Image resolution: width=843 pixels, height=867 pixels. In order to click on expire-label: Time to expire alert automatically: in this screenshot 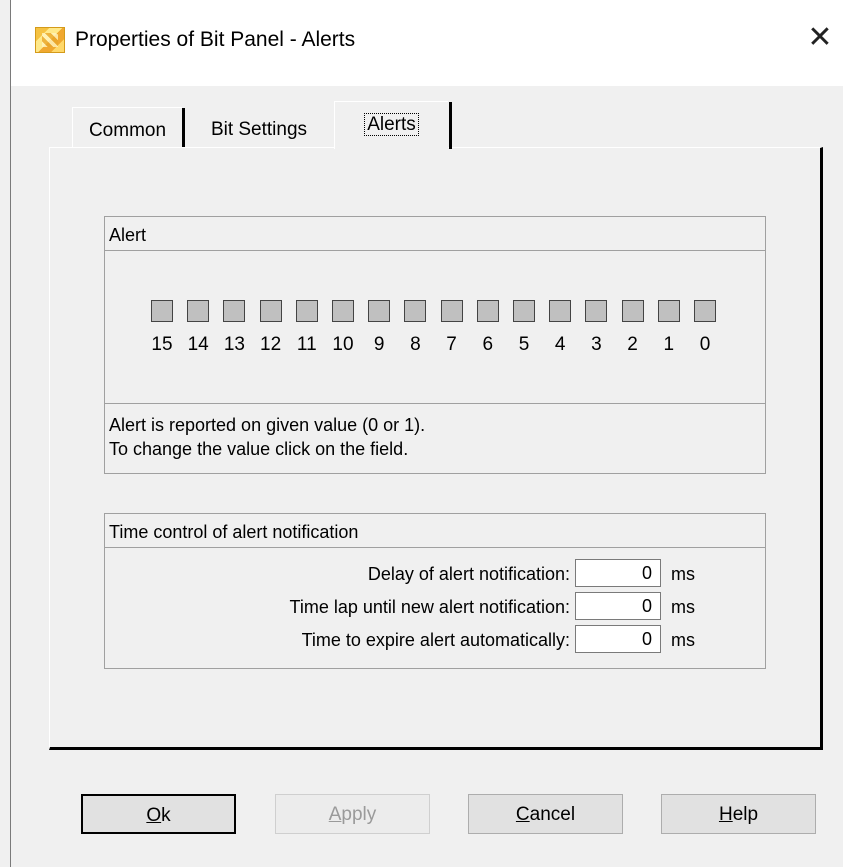, I will do `click(435, 640)`.